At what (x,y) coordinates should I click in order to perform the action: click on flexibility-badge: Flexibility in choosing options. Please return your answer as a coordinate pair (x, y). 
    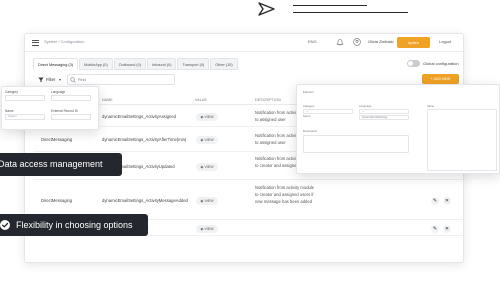
    Looking at the image, I should click on (74, 225).